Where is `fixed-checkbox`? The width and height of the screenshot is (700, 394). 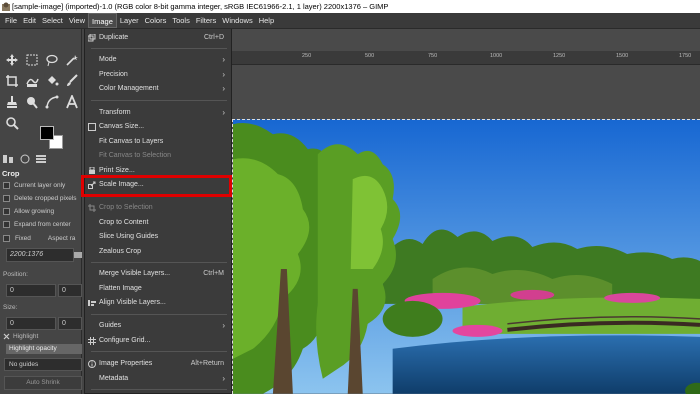 fixed-checkbox is located at coordinates (6, 238).